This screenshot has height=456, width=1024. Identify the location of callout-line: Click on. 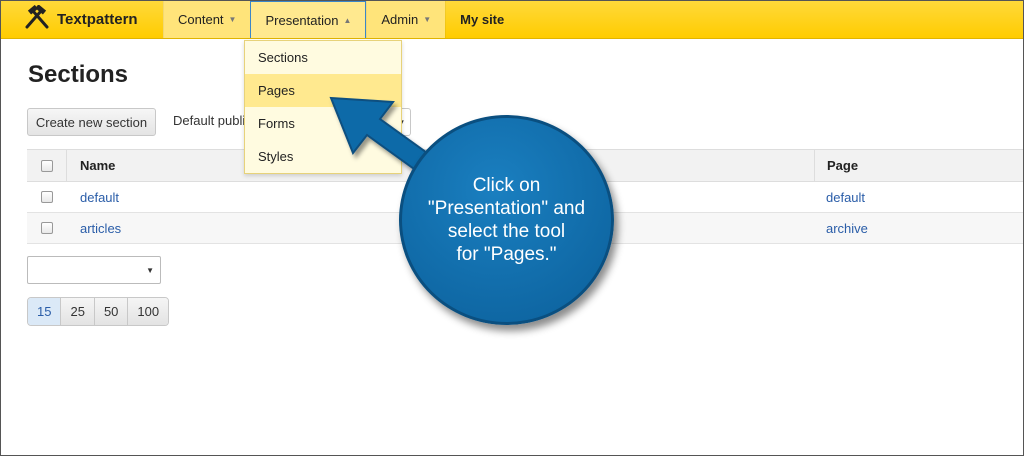
(506, 185).